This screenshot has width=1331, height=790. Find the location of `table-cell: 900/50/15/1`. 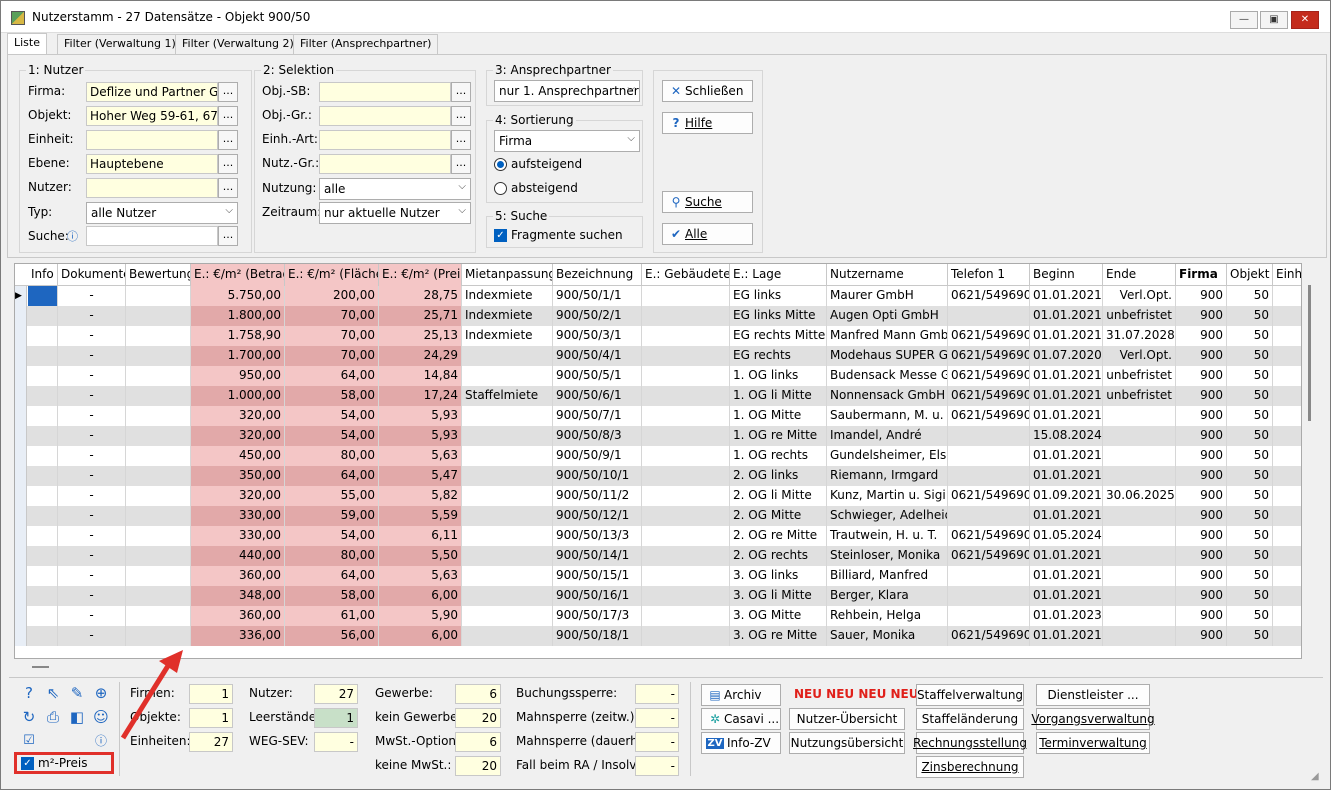

table-cell: 900/50/15/1 is located at coordinates (597, 576).